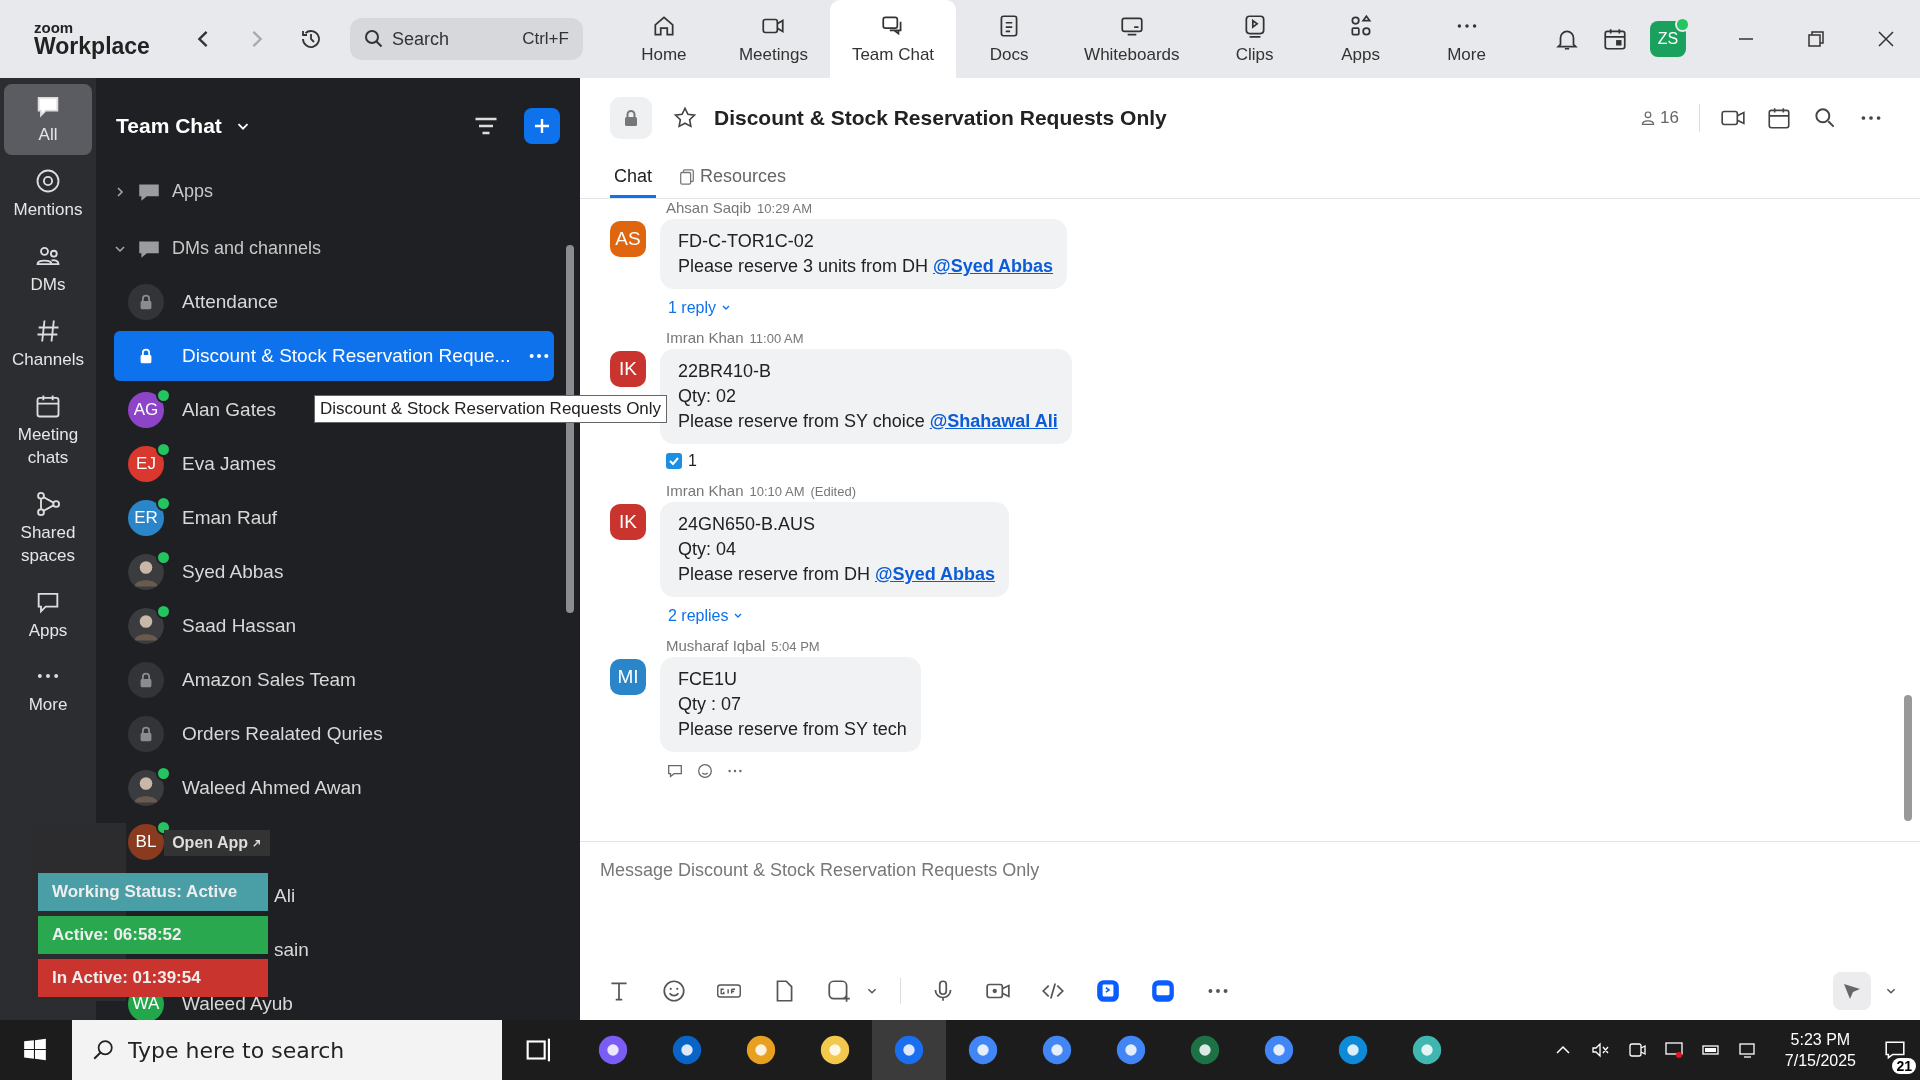  I want to click on message-text: 24GN650-B.AUS, so click(747, 524).